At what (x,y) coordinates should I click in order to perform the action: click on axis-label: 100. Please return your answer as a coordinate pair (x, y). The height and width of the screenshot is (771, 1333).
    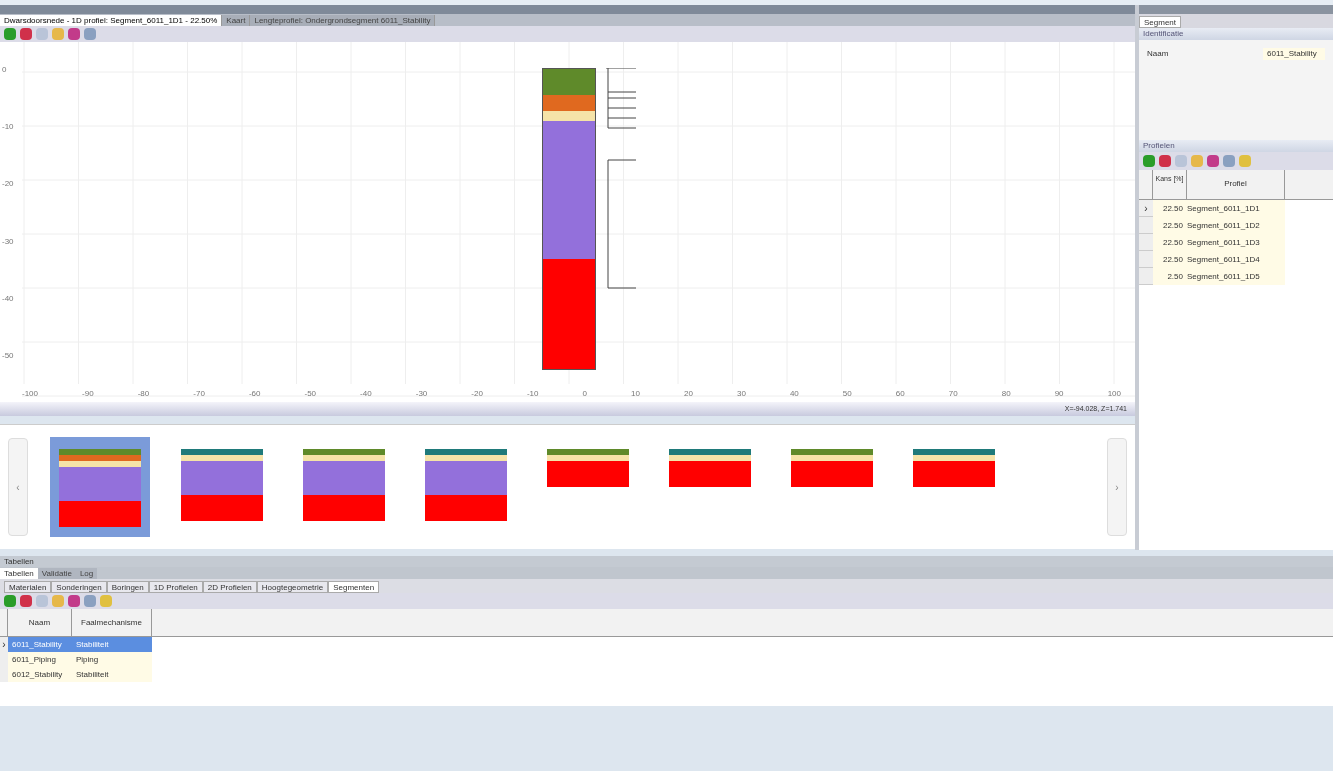
    Looking at the image, I should click on (1114, 394).